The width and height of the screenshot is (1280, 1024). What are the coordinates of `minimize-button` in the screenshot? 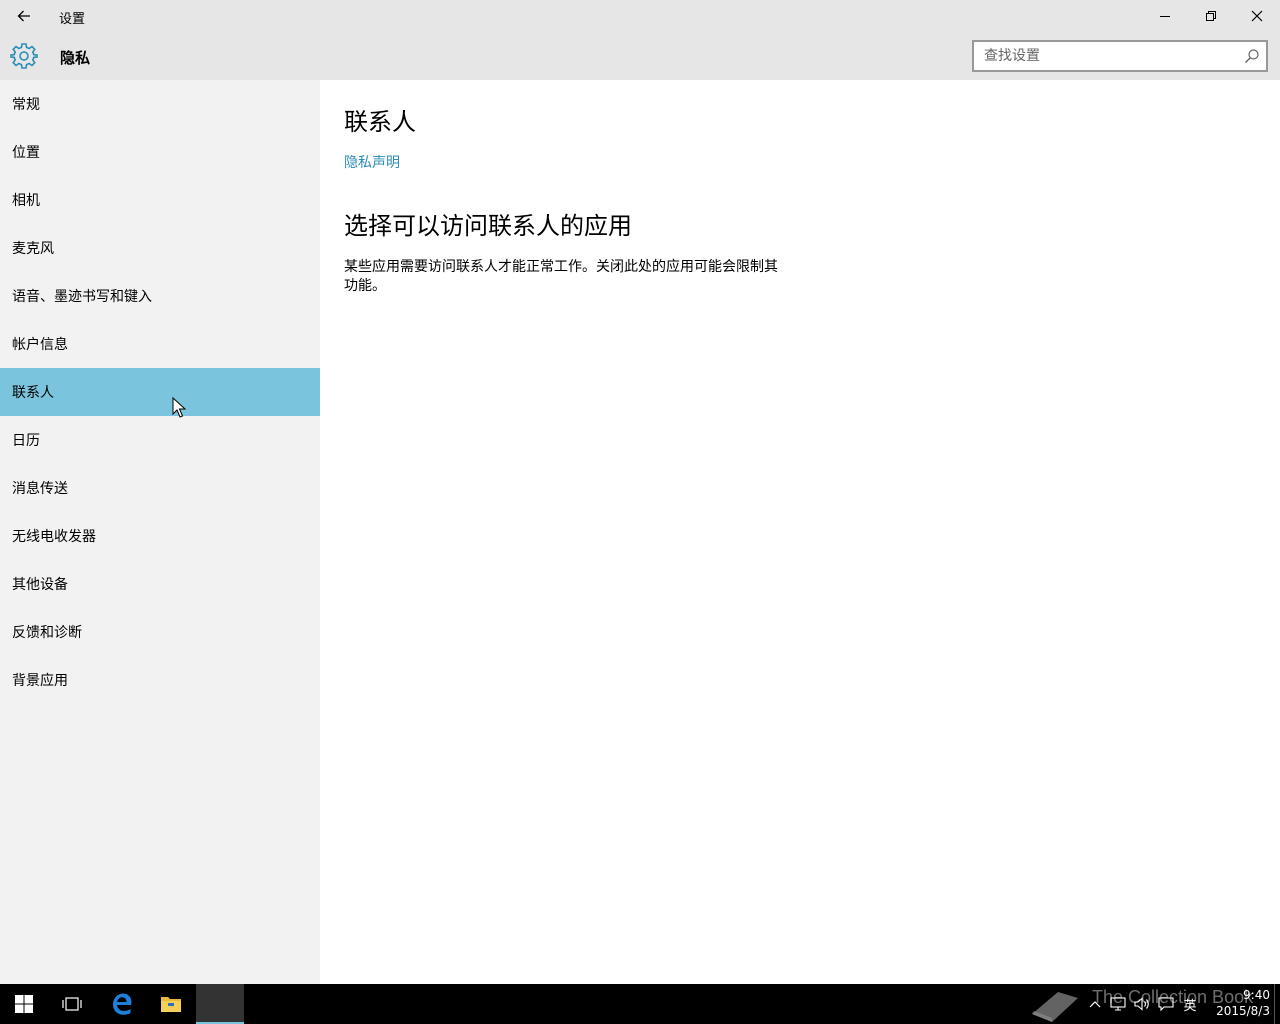 It's located at (1165, 16).